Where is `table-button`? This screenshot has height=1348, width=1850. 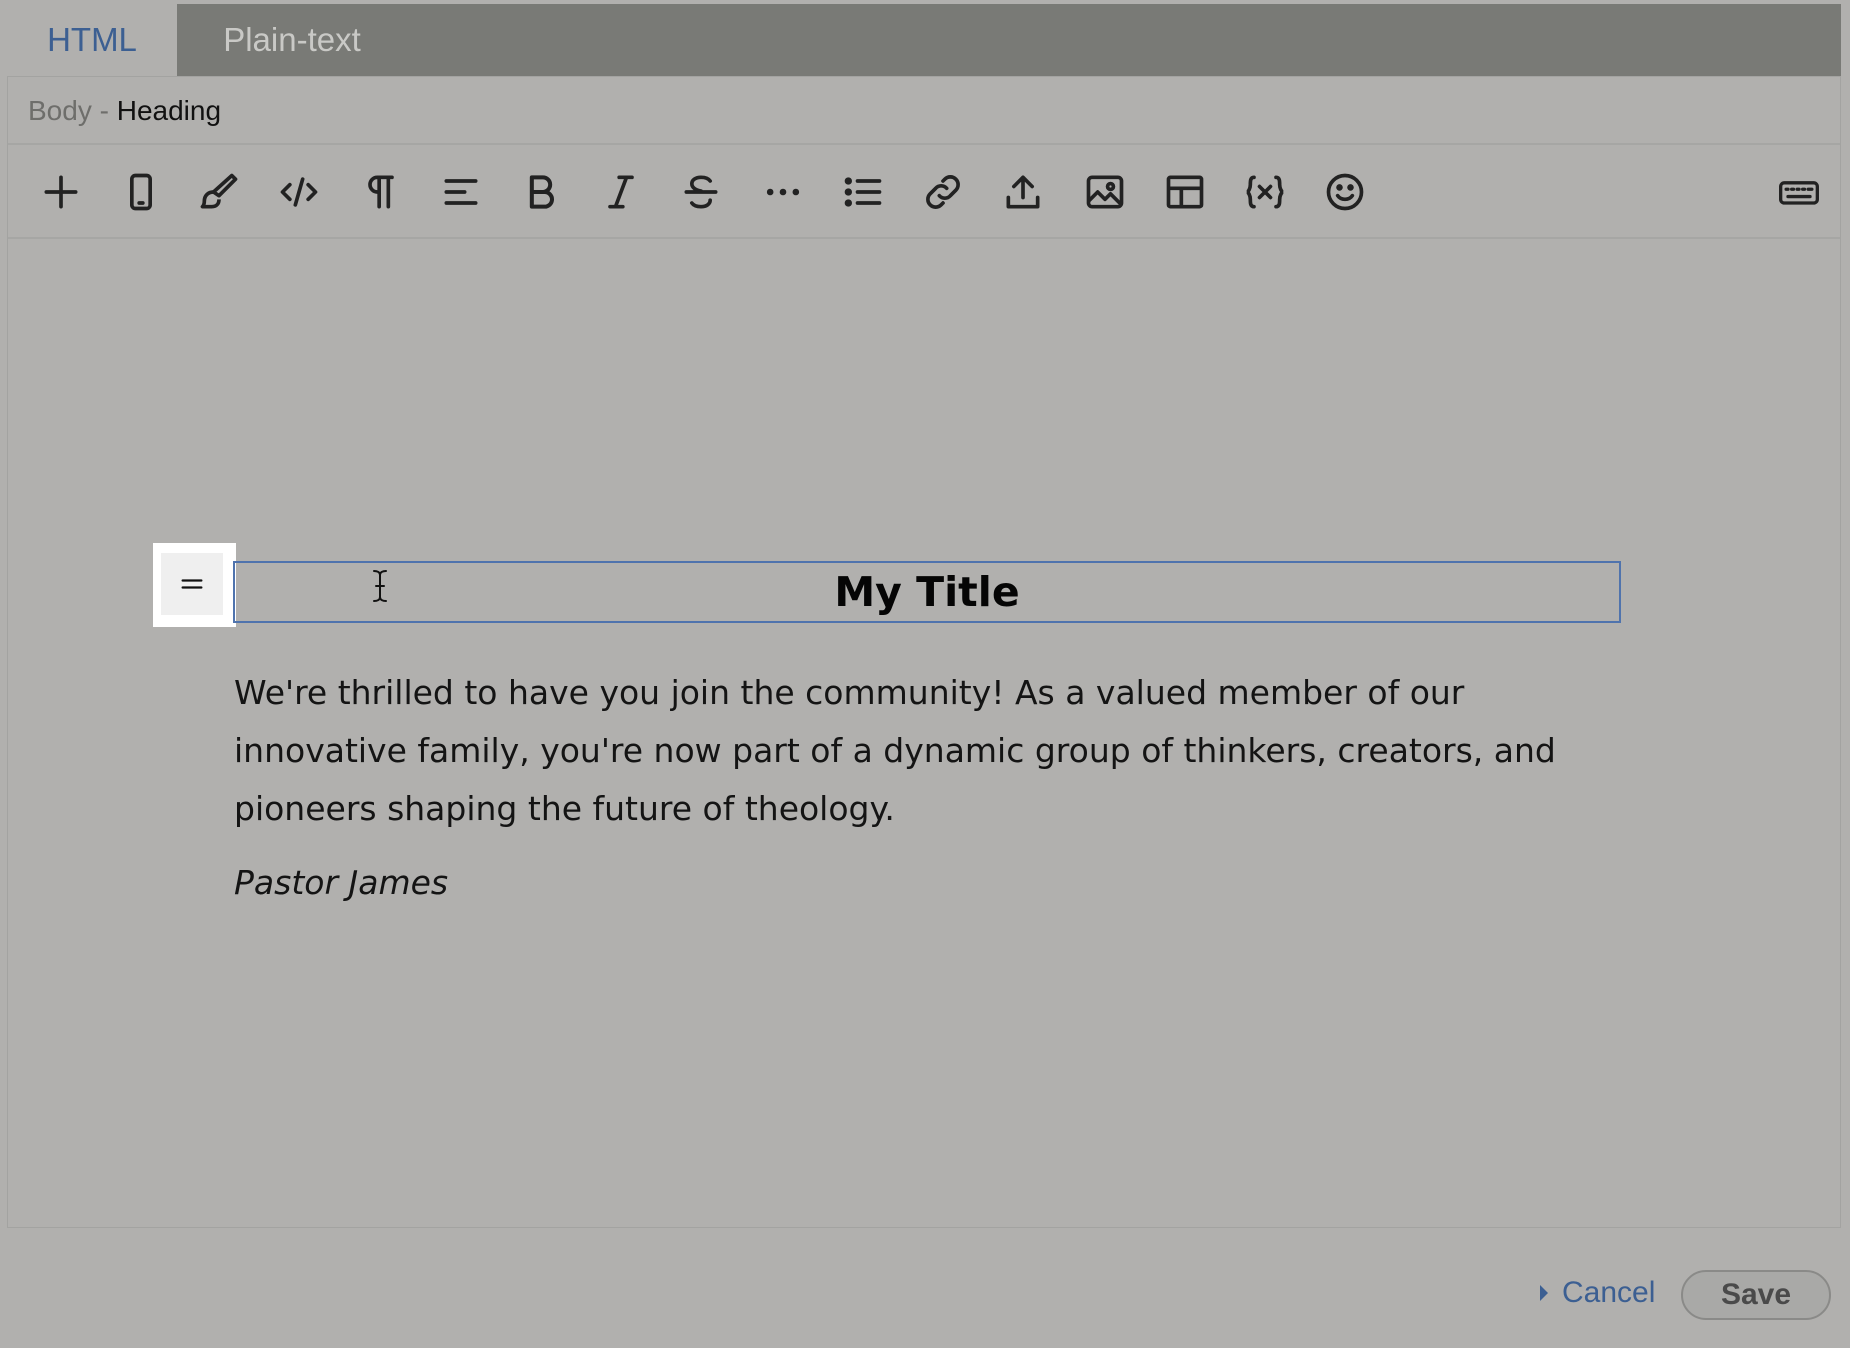
table-button is located at coordinates (1185, 192).